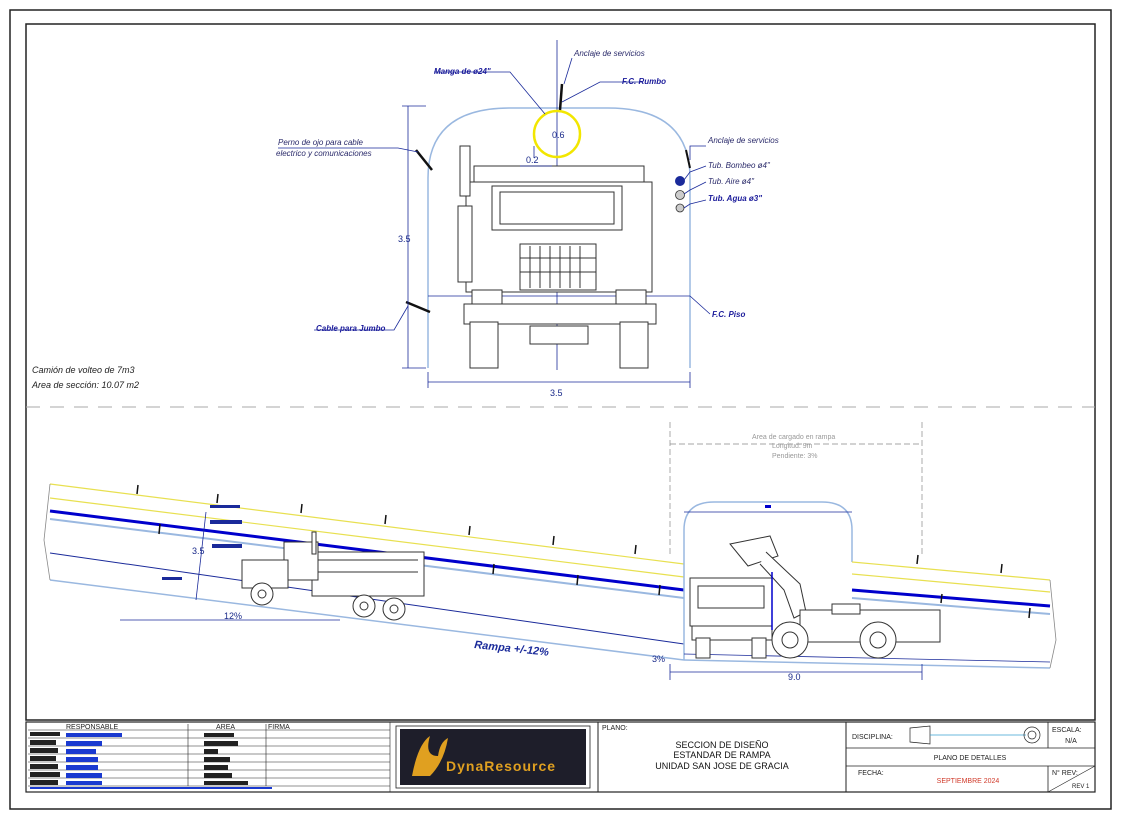 This screenshot has width=1121, height=824. Describe the element at coordinates (743, 140) in the screenshot. I see `label-anclaje-right: Anclaje de servicios` at that location.